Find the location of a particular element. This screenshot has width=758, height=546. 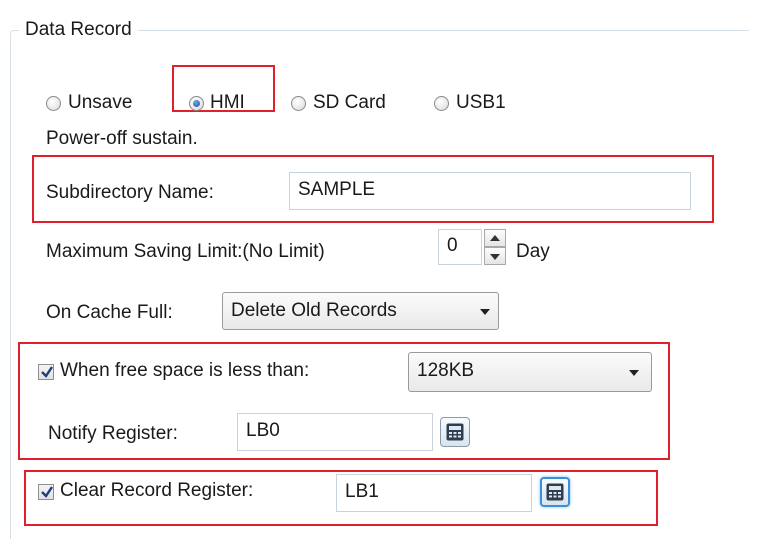

spin-up-icon is located at coordinates (495, 238).